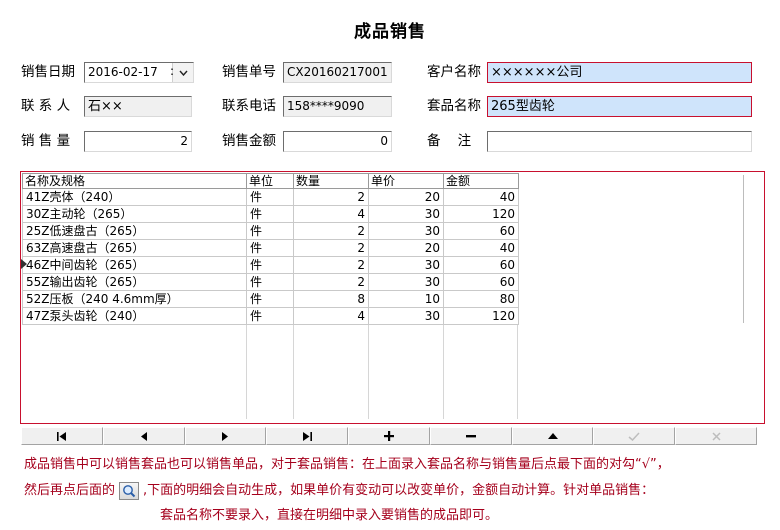 The image size is (780, 530). What do you see at coordinates (138, 141) in the screenshot?
I see `quantity-field: 2` at bounding box center [138, 141].